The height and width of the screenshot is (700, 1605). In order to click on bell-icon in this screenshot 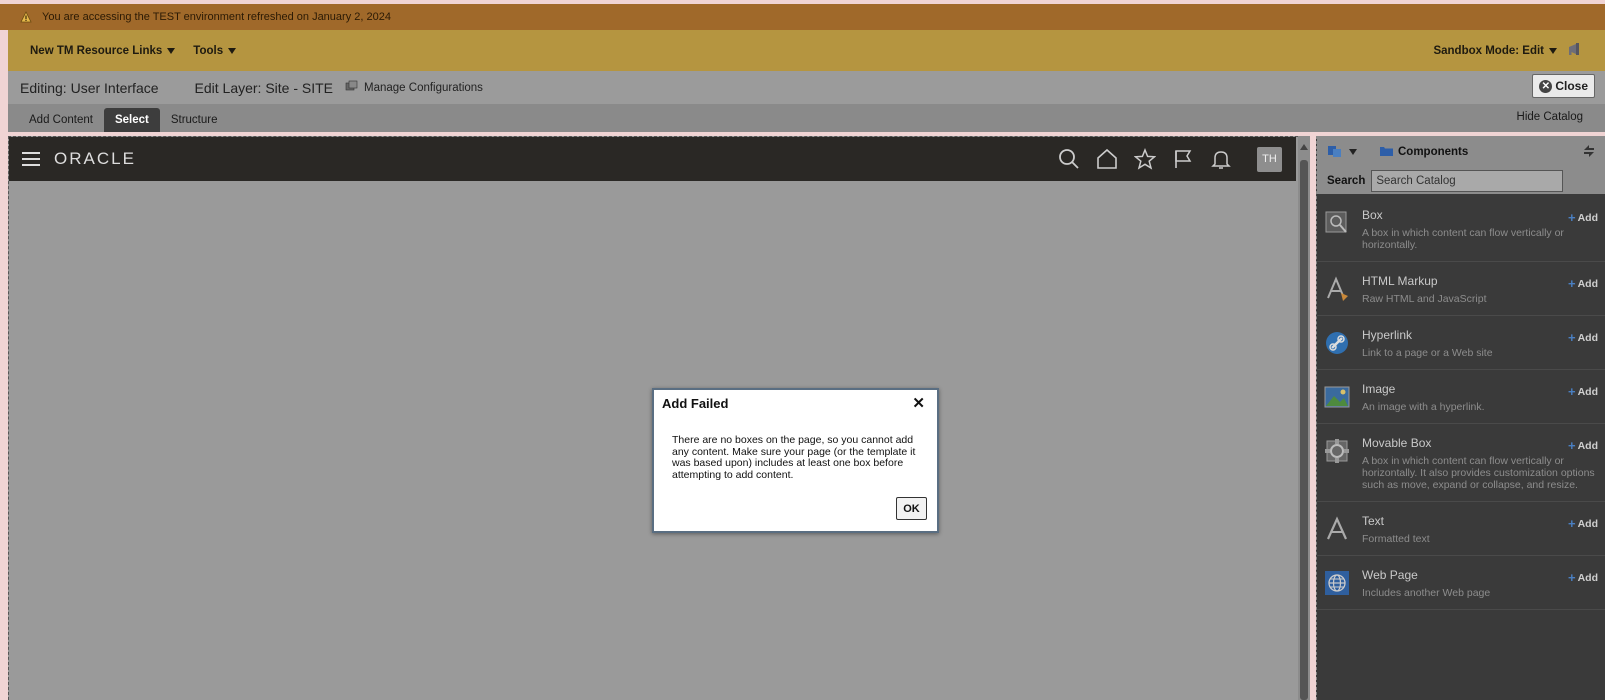, I will do `click(1221, 159)`.